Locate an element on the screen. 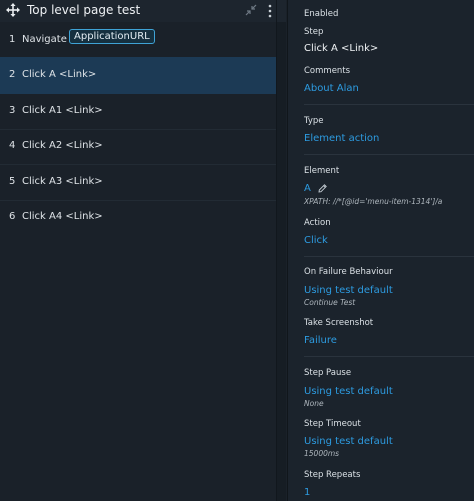 This screenshot has height=501, width=474. take-screenshot-label: Take Screenshot is located at coordinates (339, 323).